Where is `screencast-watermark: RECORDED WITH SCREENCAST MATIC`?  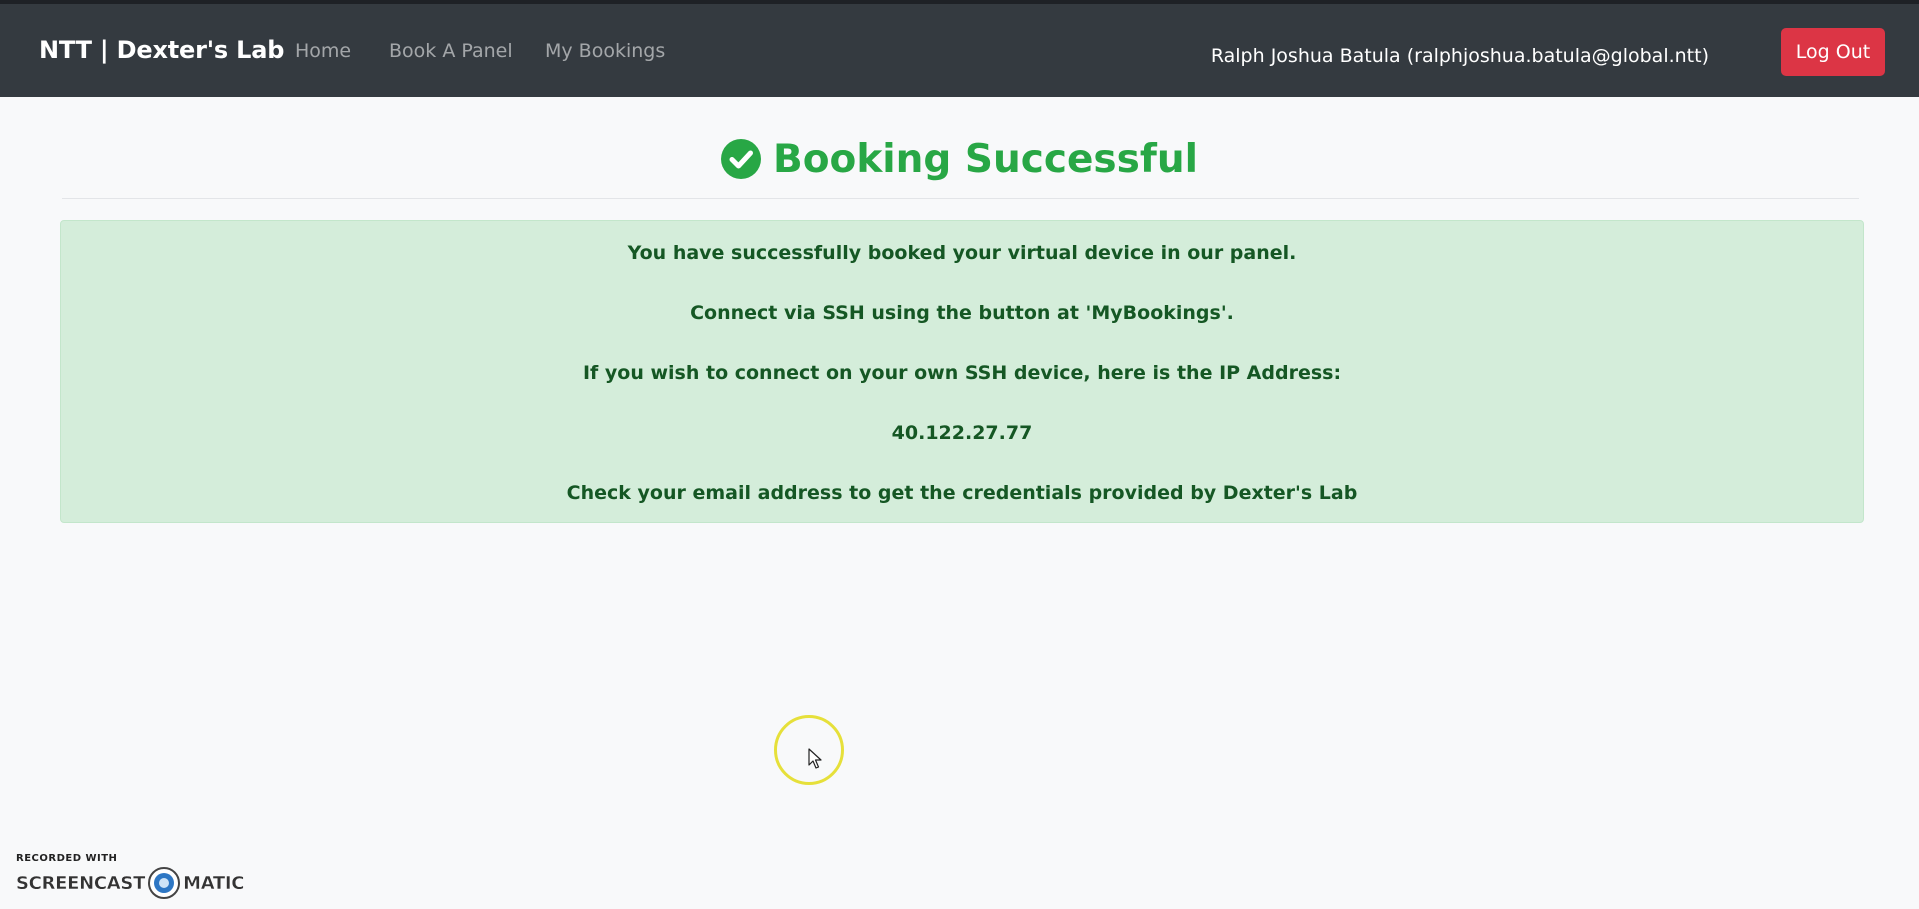 screencast-watermark: RECORDED WITH SCREENCAST MATIC is located at coordinates (130, 876).